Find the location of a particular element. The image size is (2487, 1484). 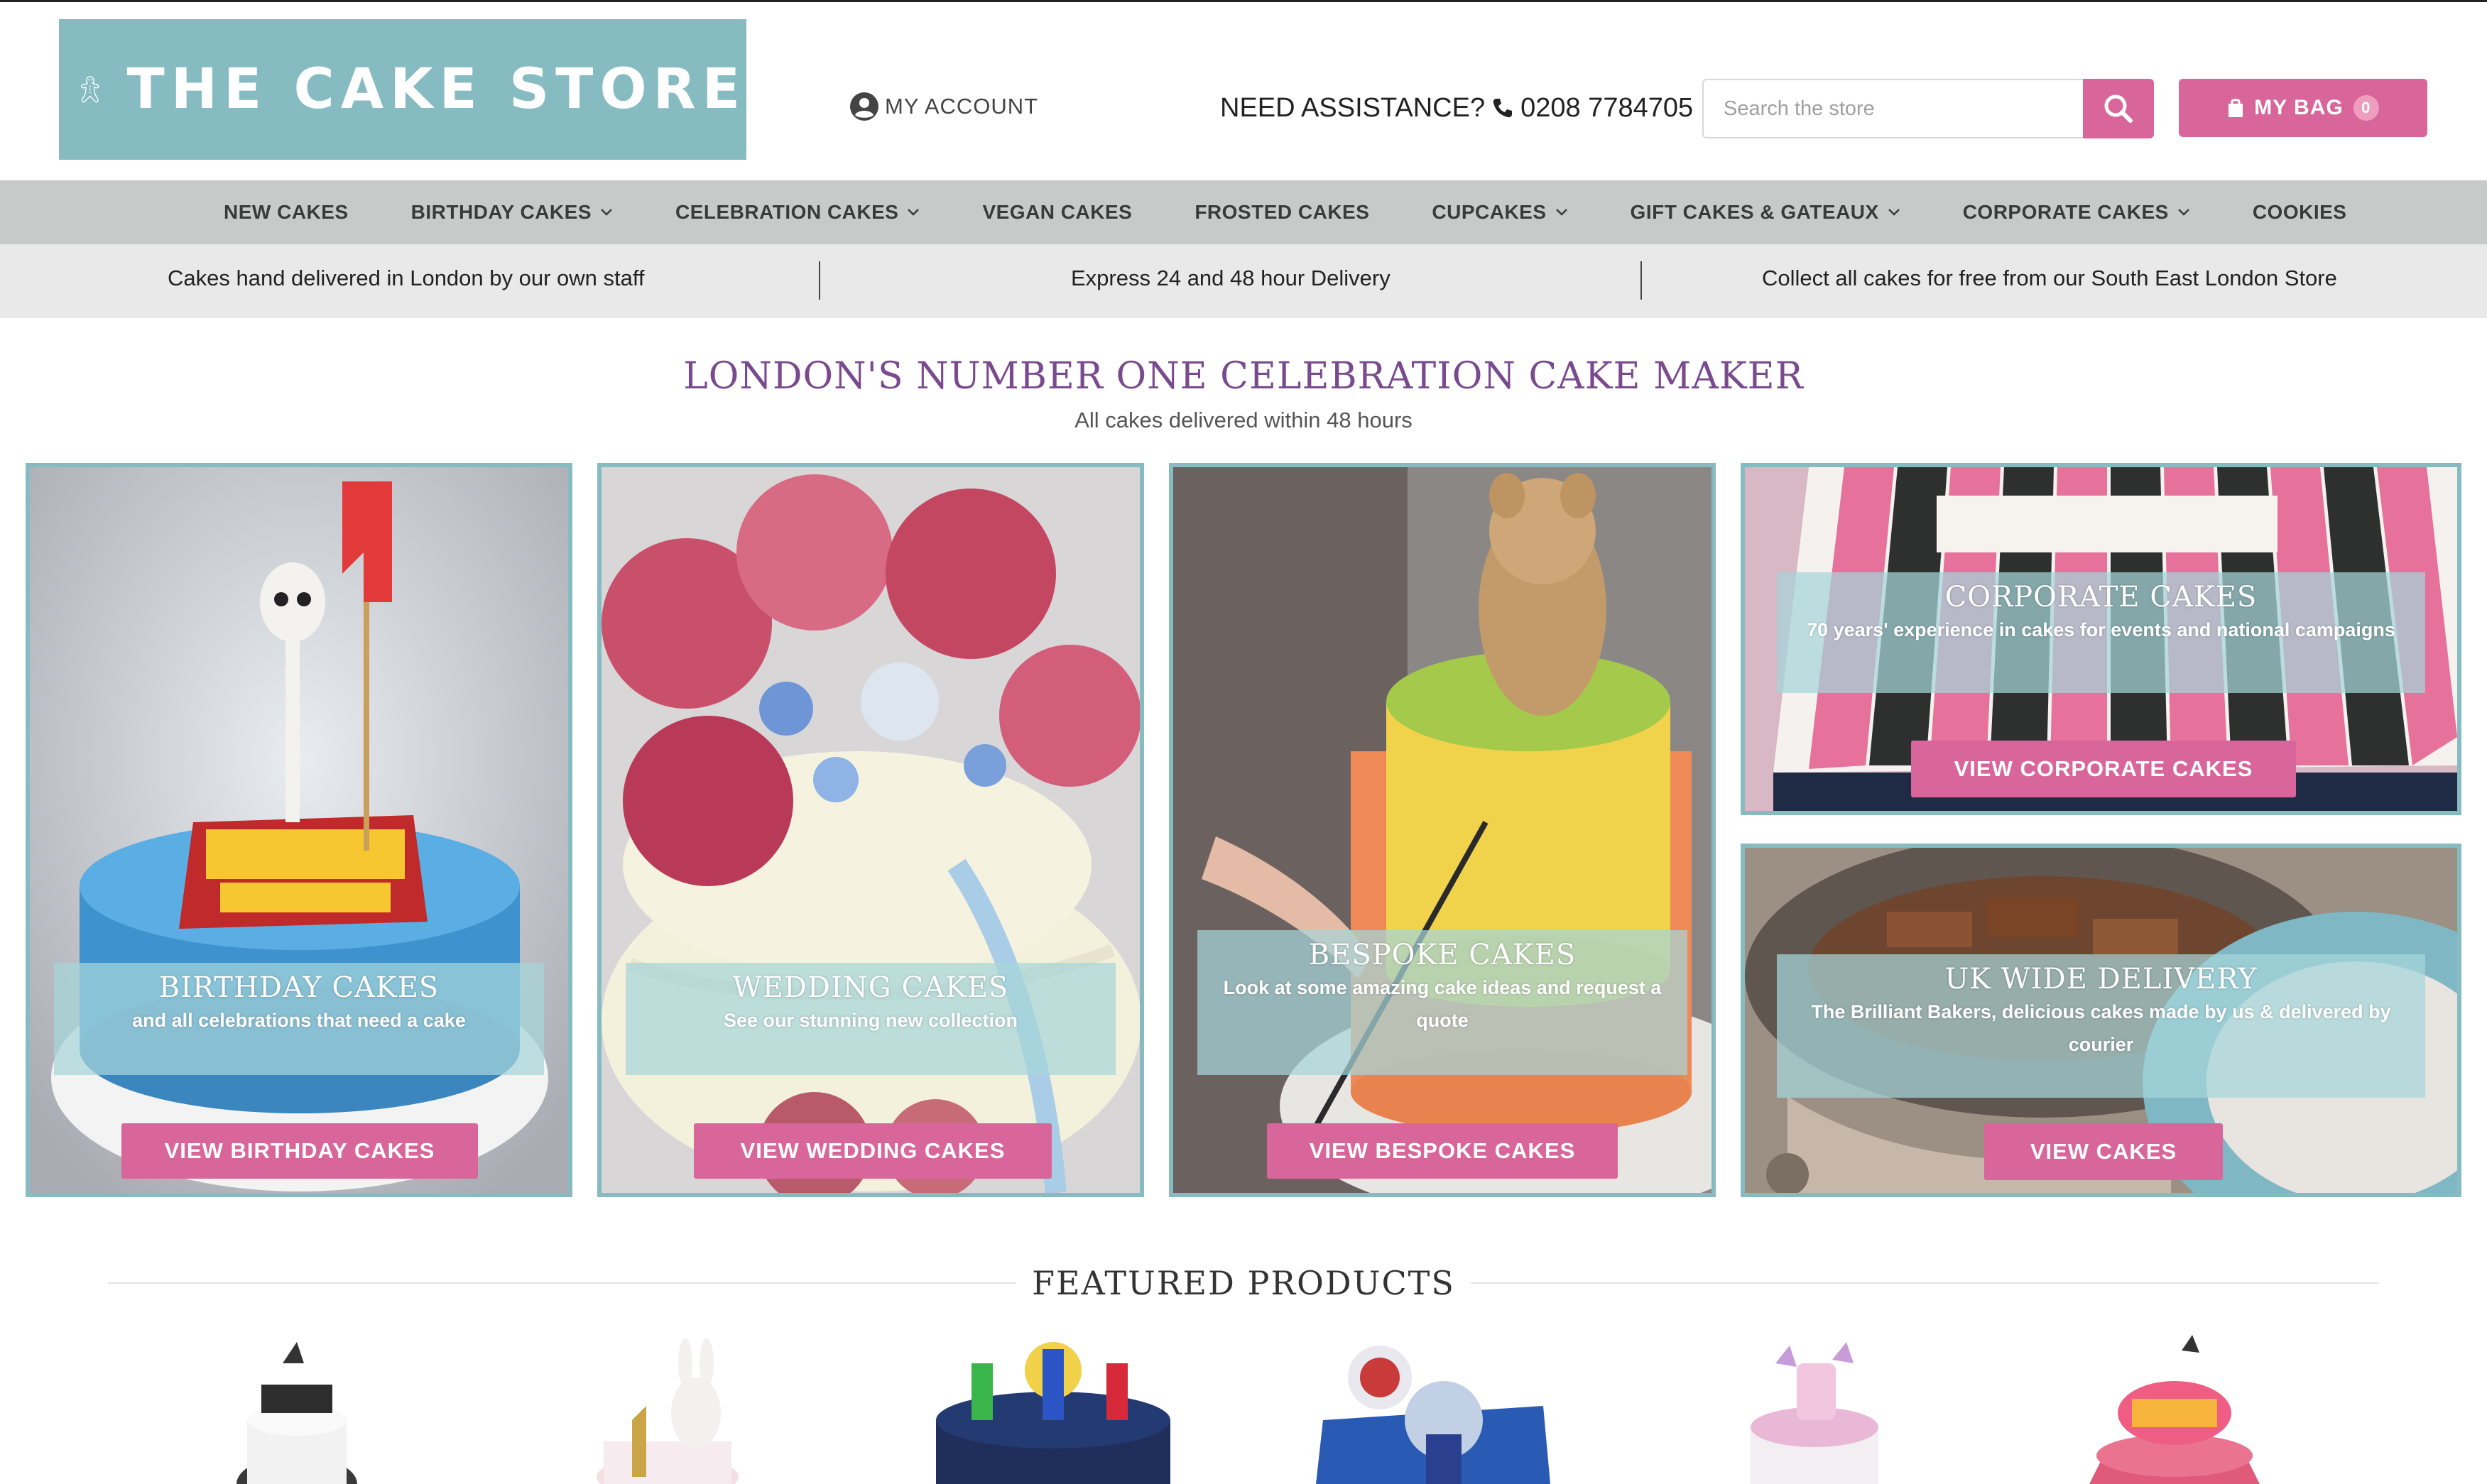

my-account-label: MY ACCOUNT is located at coordinates (962, 106).